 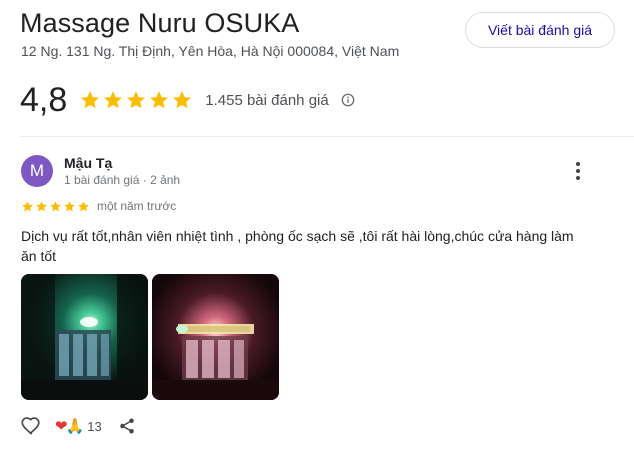 I want to click on rating-stars, so click(x=136, y=100).